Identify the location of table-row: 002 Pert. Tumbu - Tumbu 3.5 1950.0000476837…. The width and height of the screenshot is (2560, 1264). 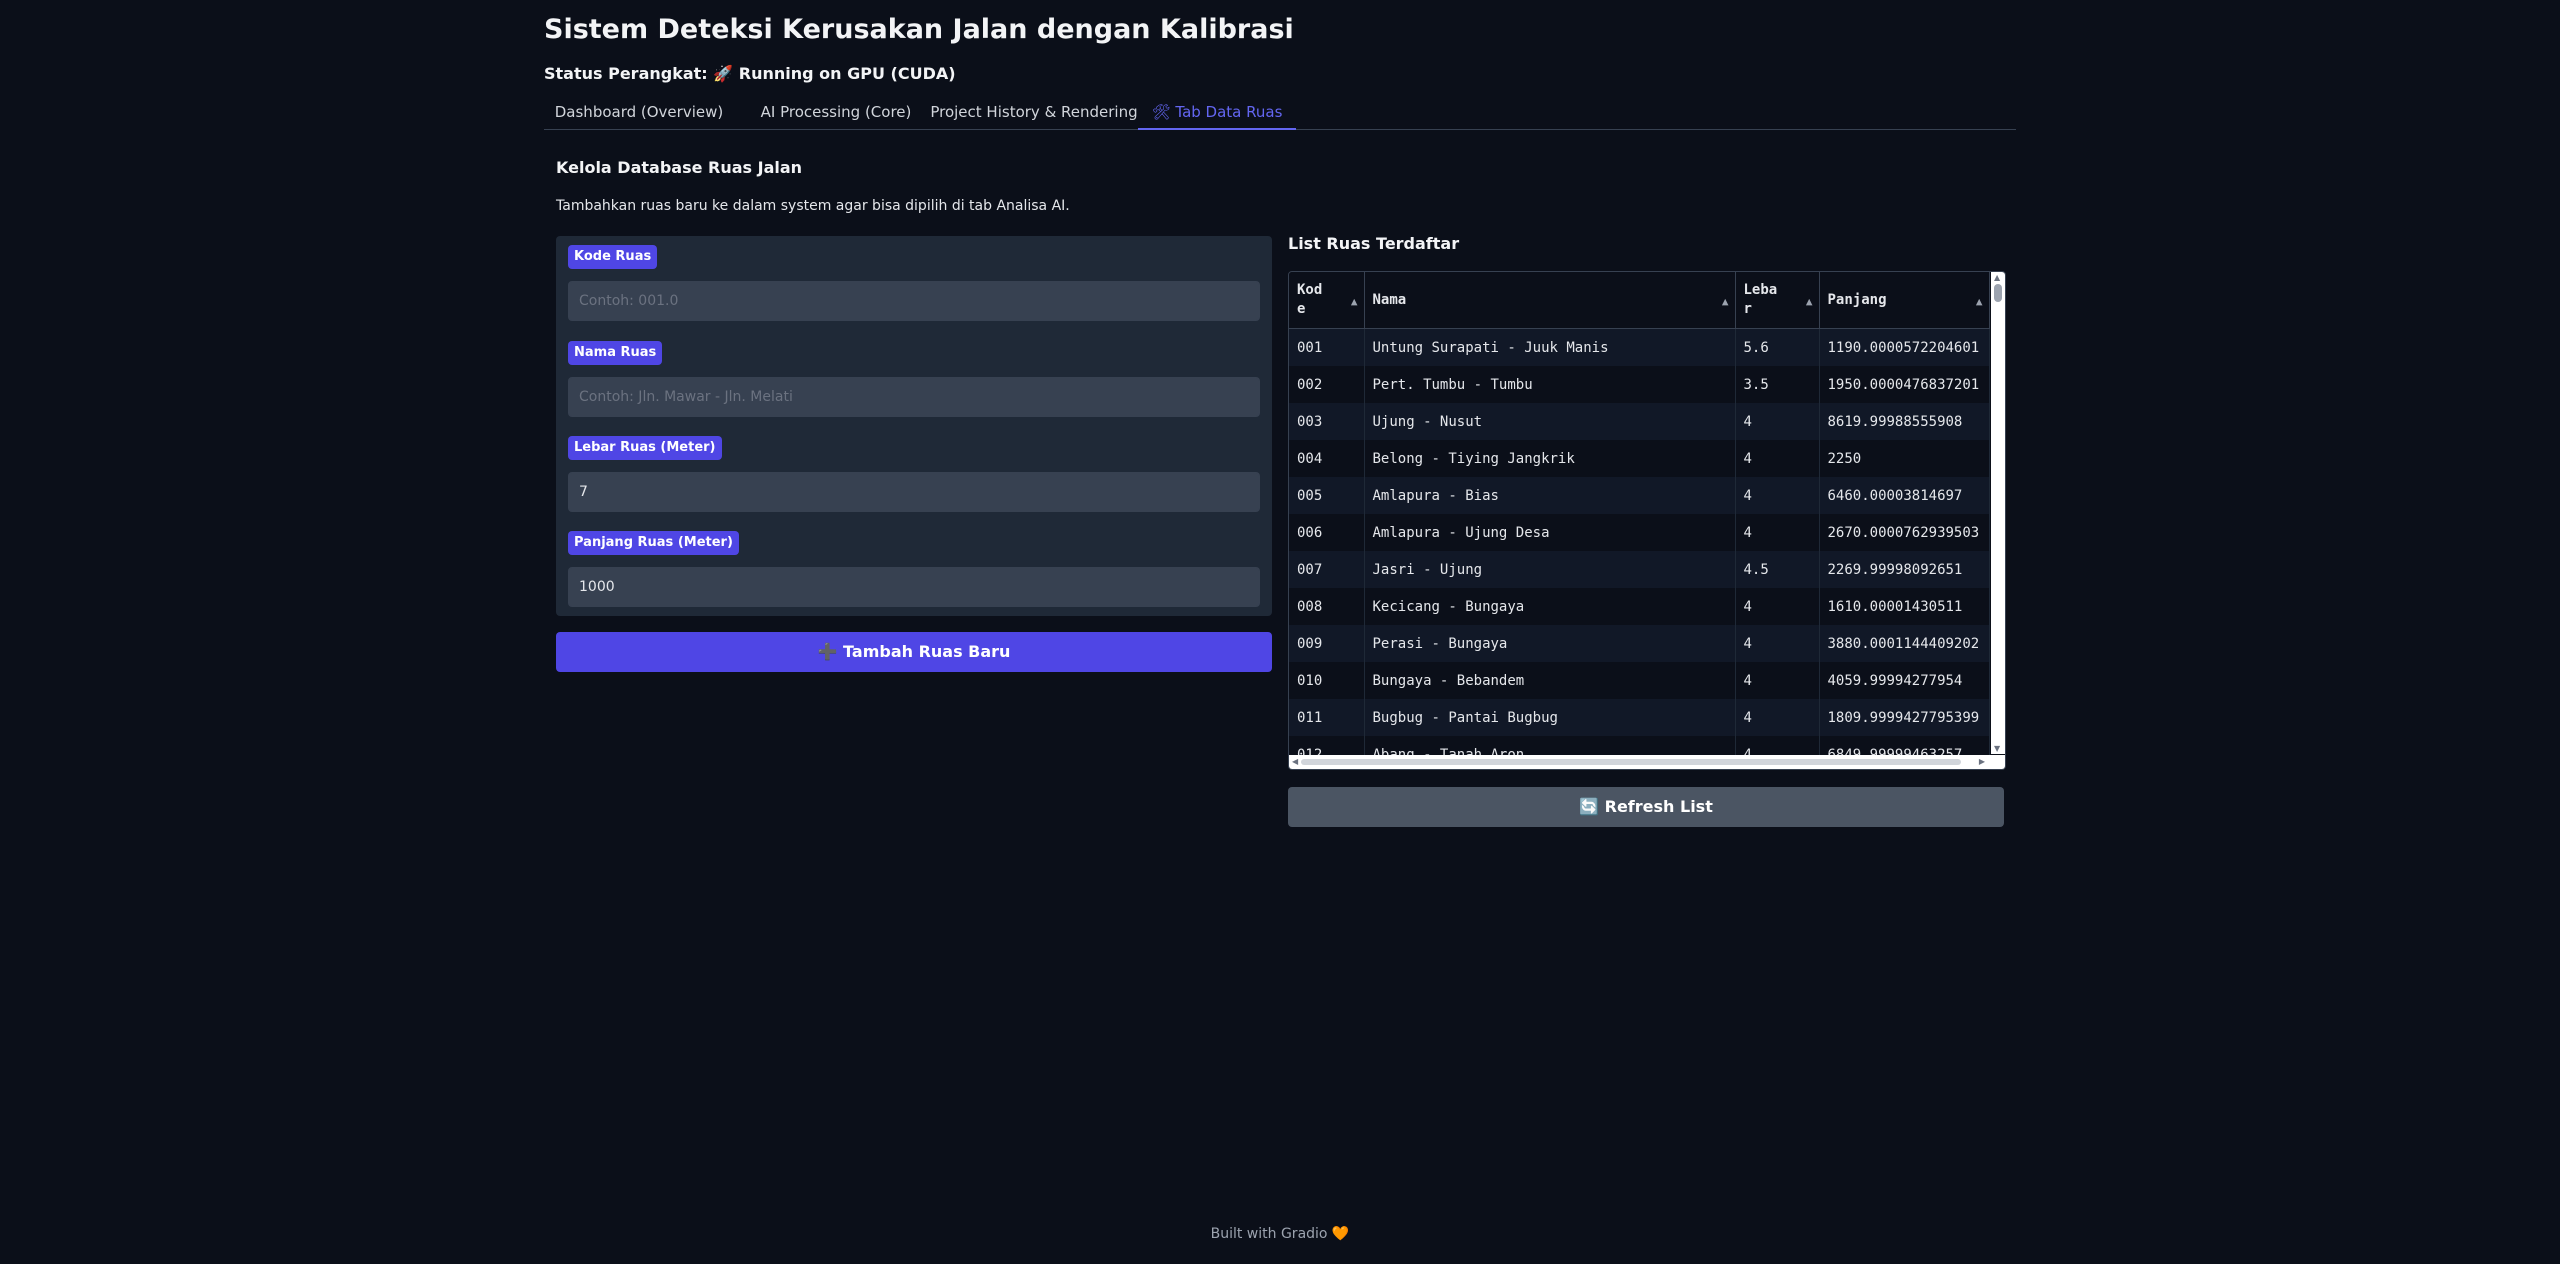
(1639, 384).